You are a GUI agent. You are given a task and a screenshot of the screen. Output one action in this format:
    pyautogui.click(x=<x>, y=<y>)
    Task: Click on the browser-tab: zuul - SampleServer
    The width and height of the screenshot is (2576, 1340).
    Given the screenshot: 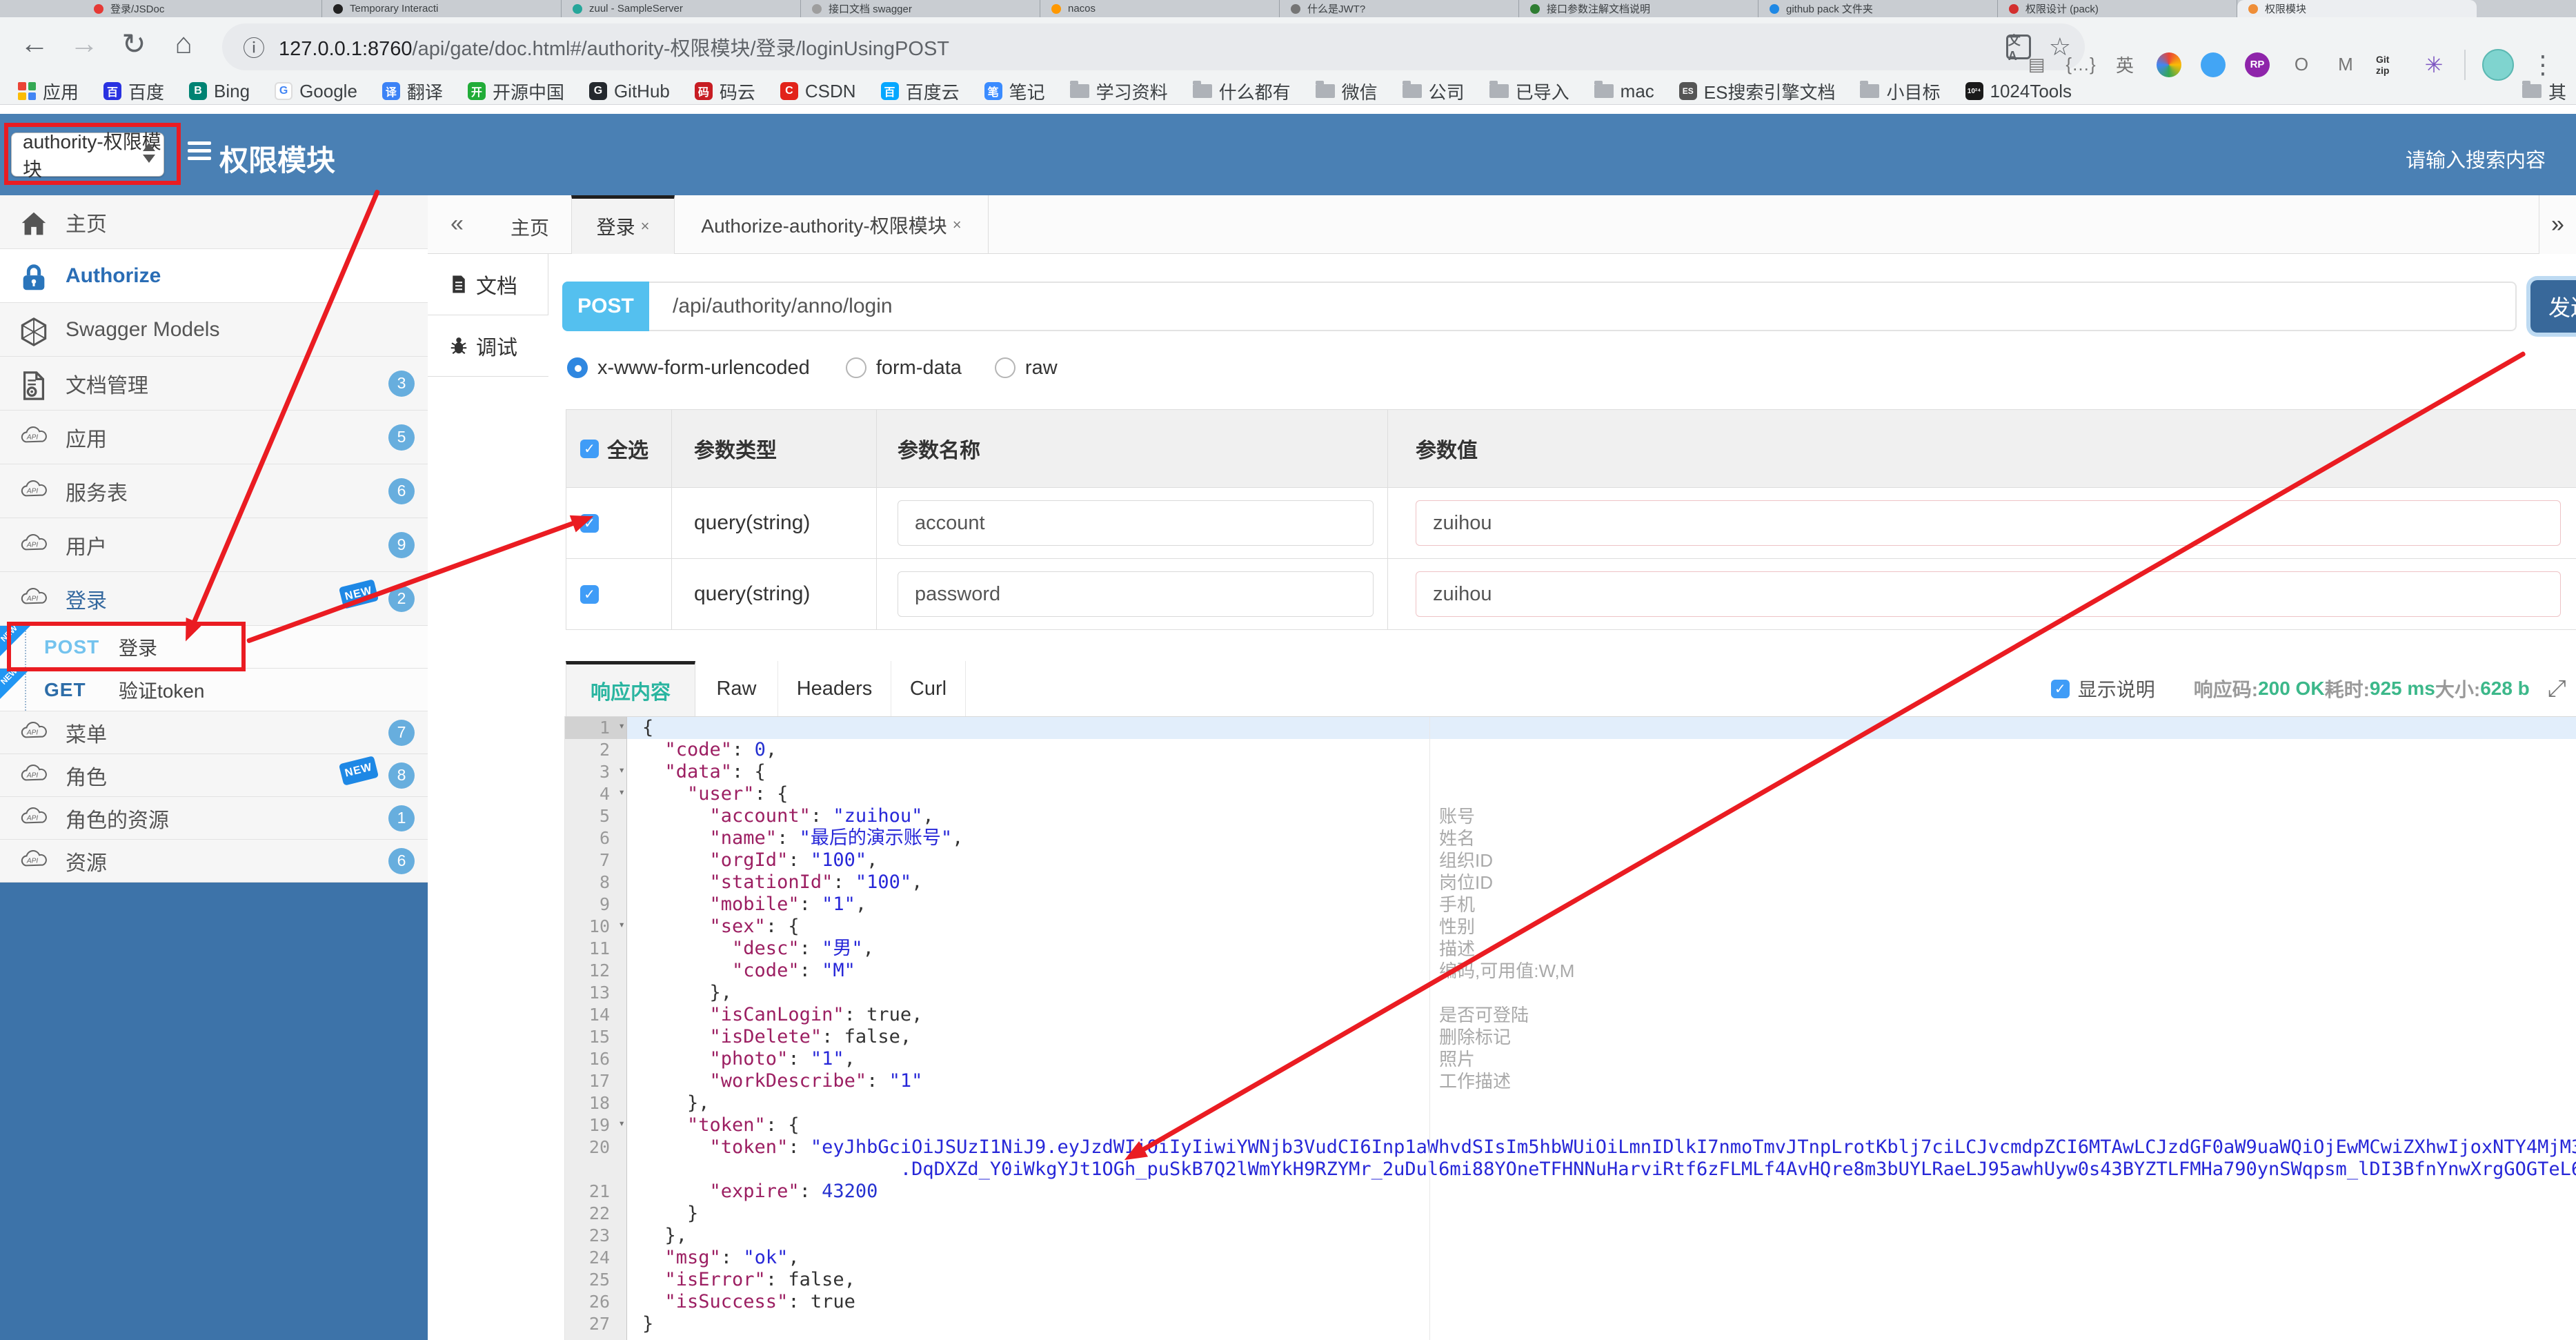 What is the action you would take?
    pyautogui.click(x=681, y=8)
    